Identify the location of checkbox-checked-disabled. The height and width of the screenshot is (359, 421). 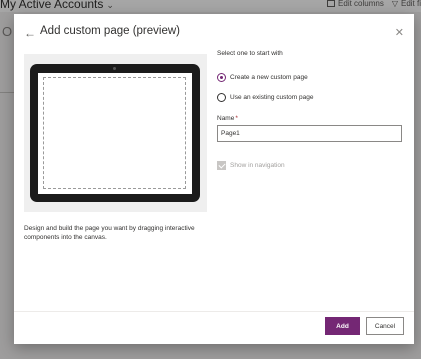
(221, 165).